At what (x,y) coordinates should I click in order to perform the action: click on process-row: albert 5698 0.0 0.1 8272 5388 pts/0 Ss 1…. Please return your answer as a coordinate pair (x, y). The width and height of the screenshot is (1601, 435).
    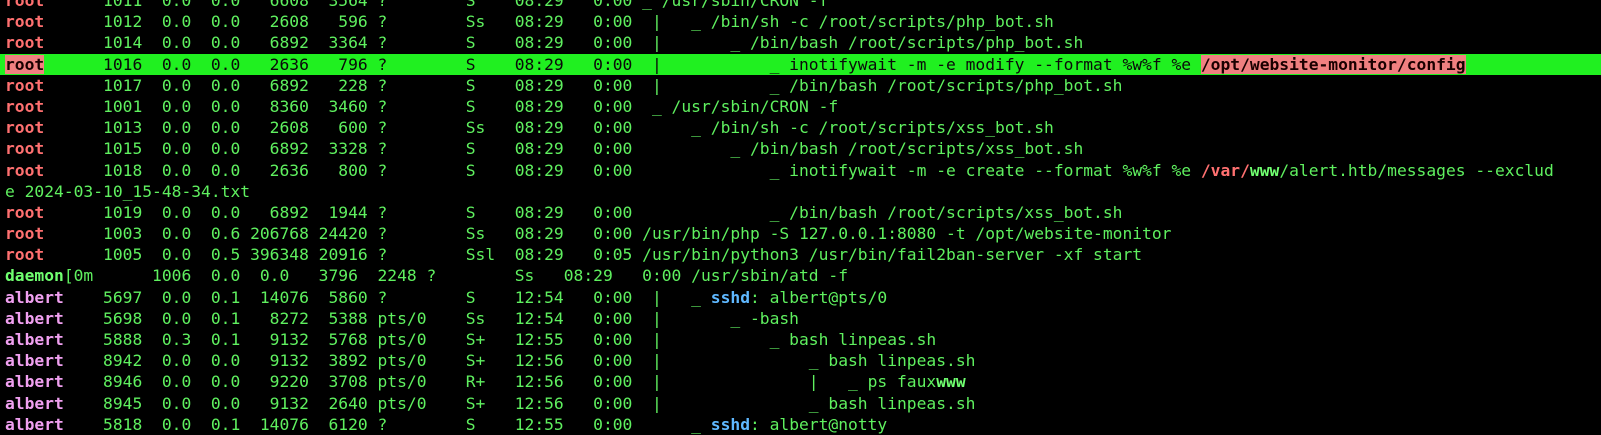
    Looking at the image, I should click on (803, 318).